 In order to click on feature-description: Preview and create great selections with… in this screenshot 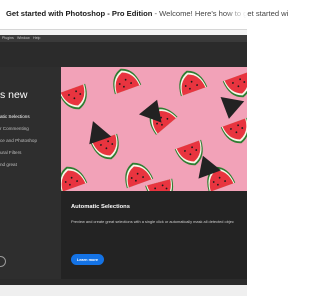, I will do `click(152, 221)`.